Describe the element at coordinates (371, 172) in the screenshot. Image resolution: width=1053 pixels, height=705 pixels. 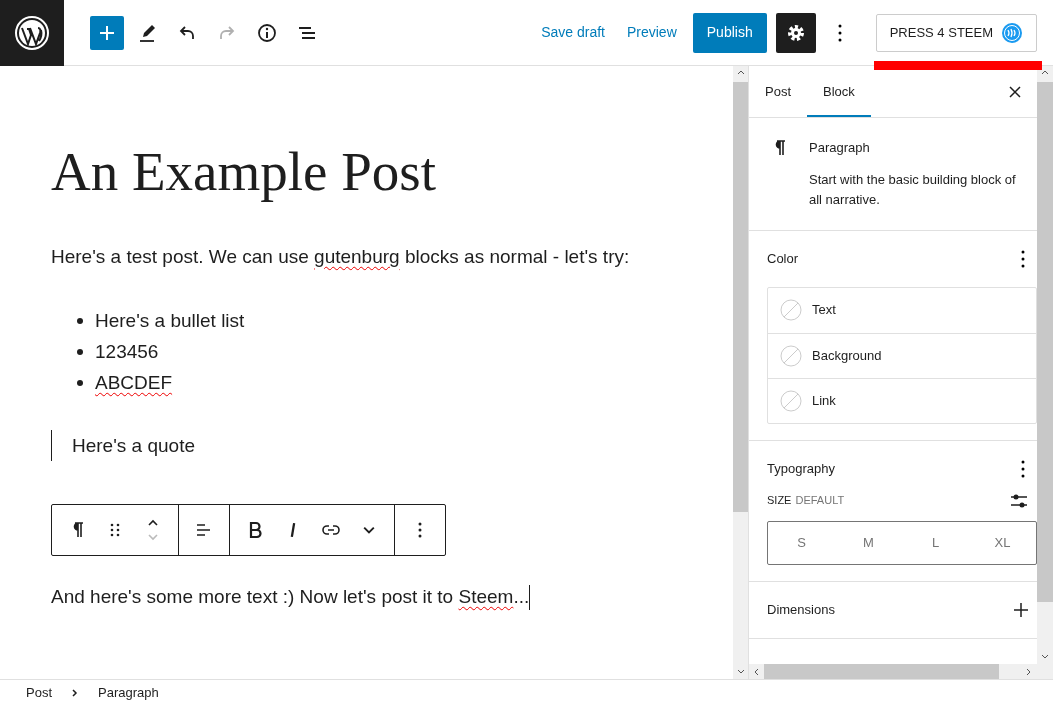
I see `post-title: An Example Post` at that location.